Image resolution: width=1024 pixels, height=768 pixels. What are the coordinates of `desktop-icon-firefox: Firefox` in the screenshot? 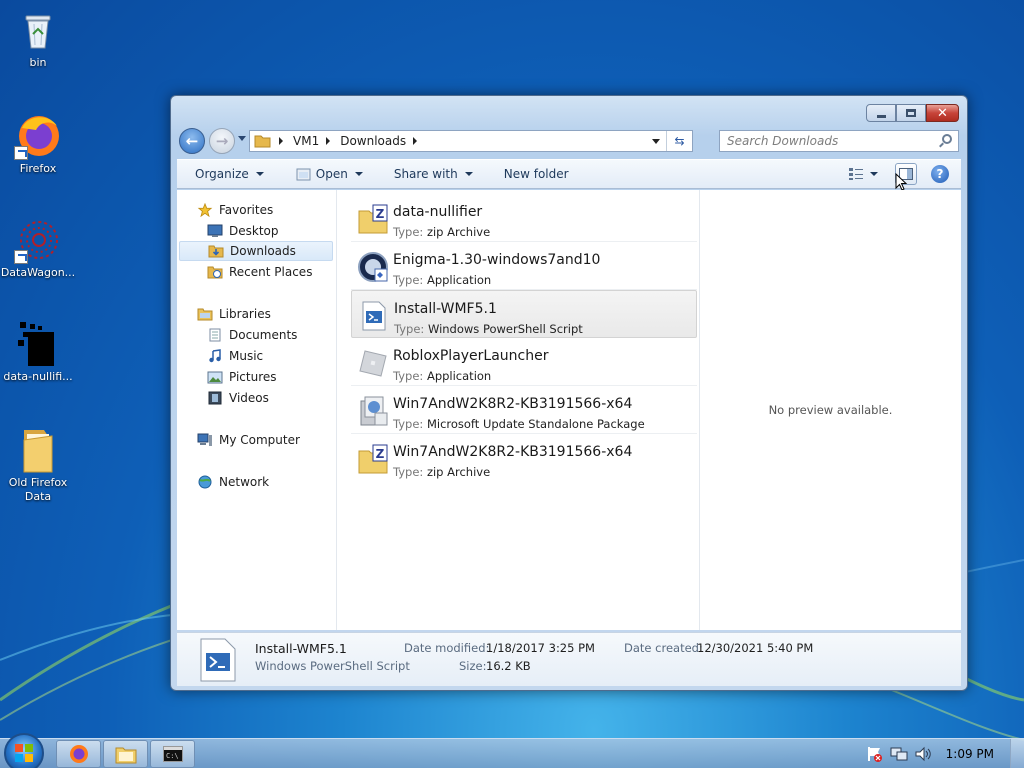 It's located at (38, 144).